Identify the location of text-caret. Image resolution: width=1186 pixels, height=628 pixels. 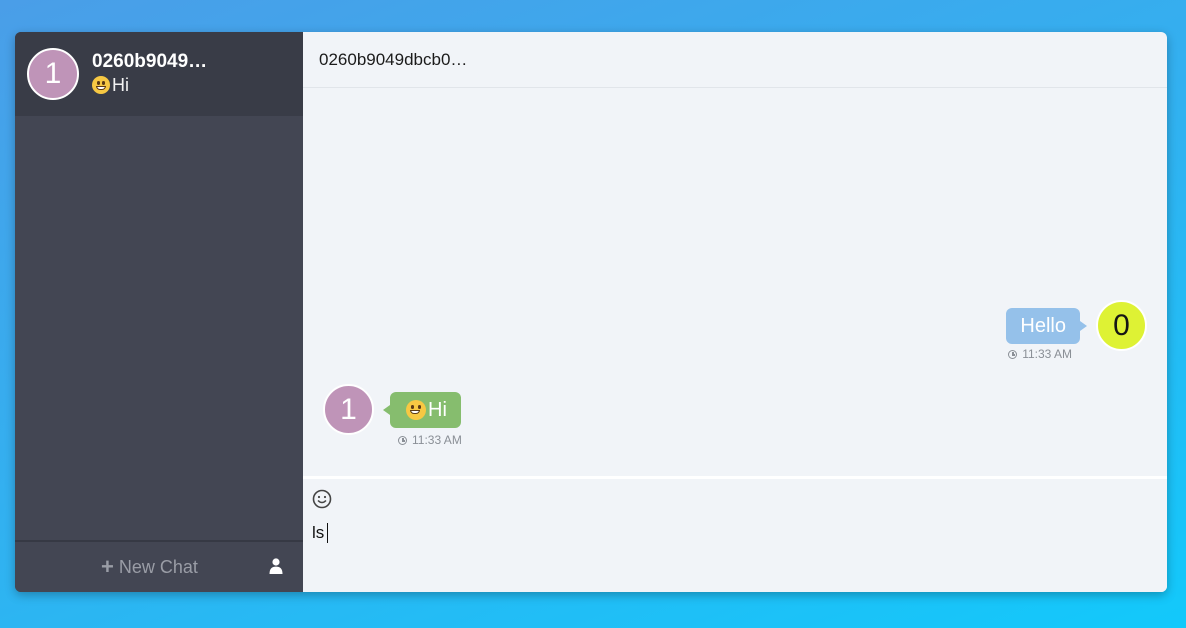
(328, 533).